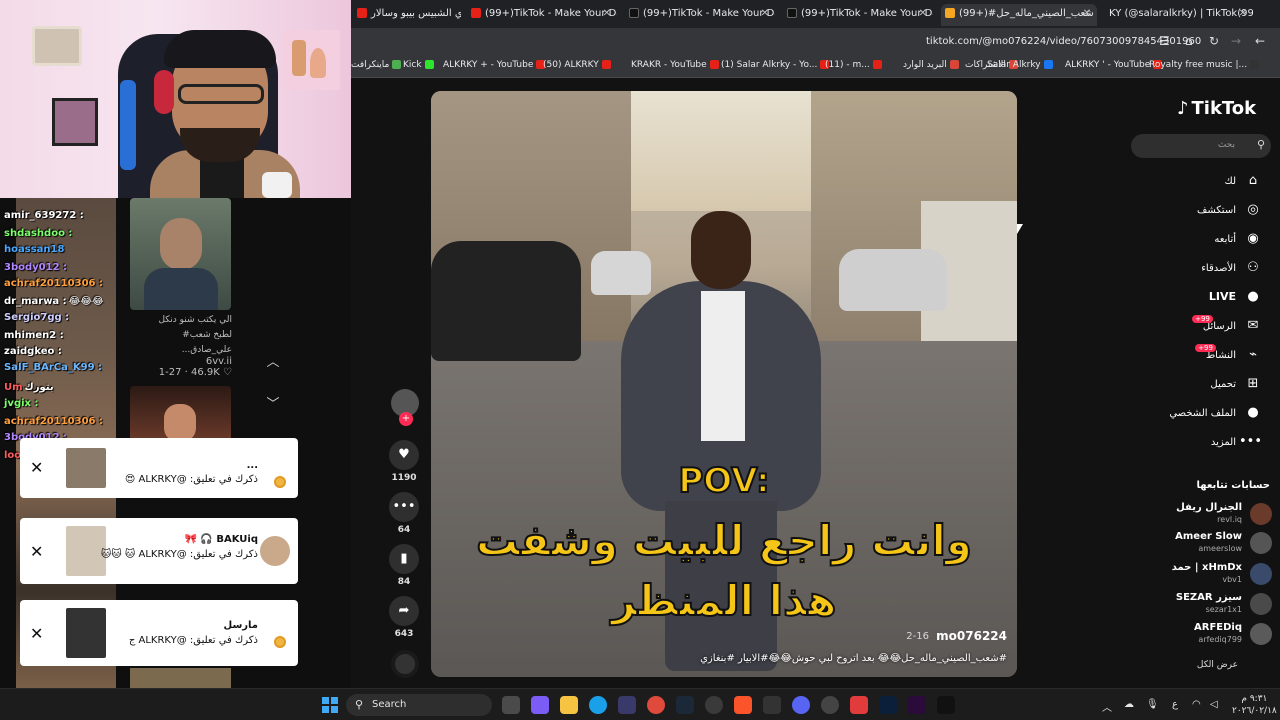 The width and height of the screenshot is (1280, 720). I want to click on notification-card: ✕ ... ذكرك في تعليق: @ALKRKY 😍, so click(159, 468).